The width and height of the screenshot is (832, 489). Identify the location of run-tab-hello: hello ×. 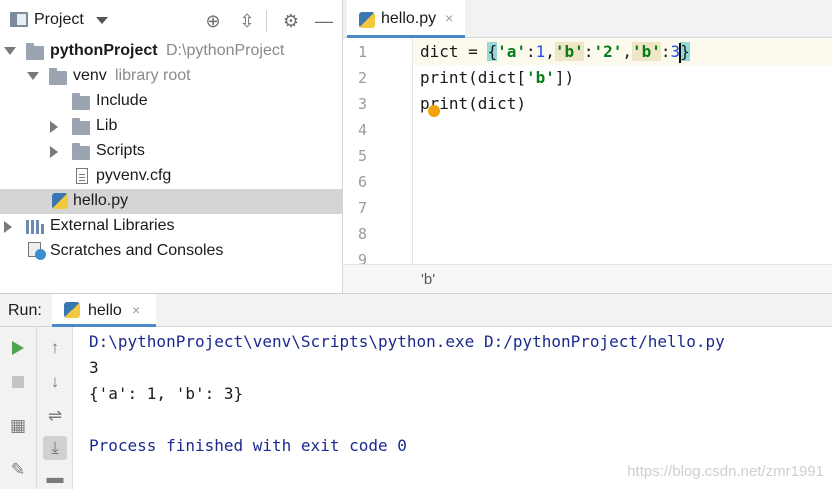
(104, 310).